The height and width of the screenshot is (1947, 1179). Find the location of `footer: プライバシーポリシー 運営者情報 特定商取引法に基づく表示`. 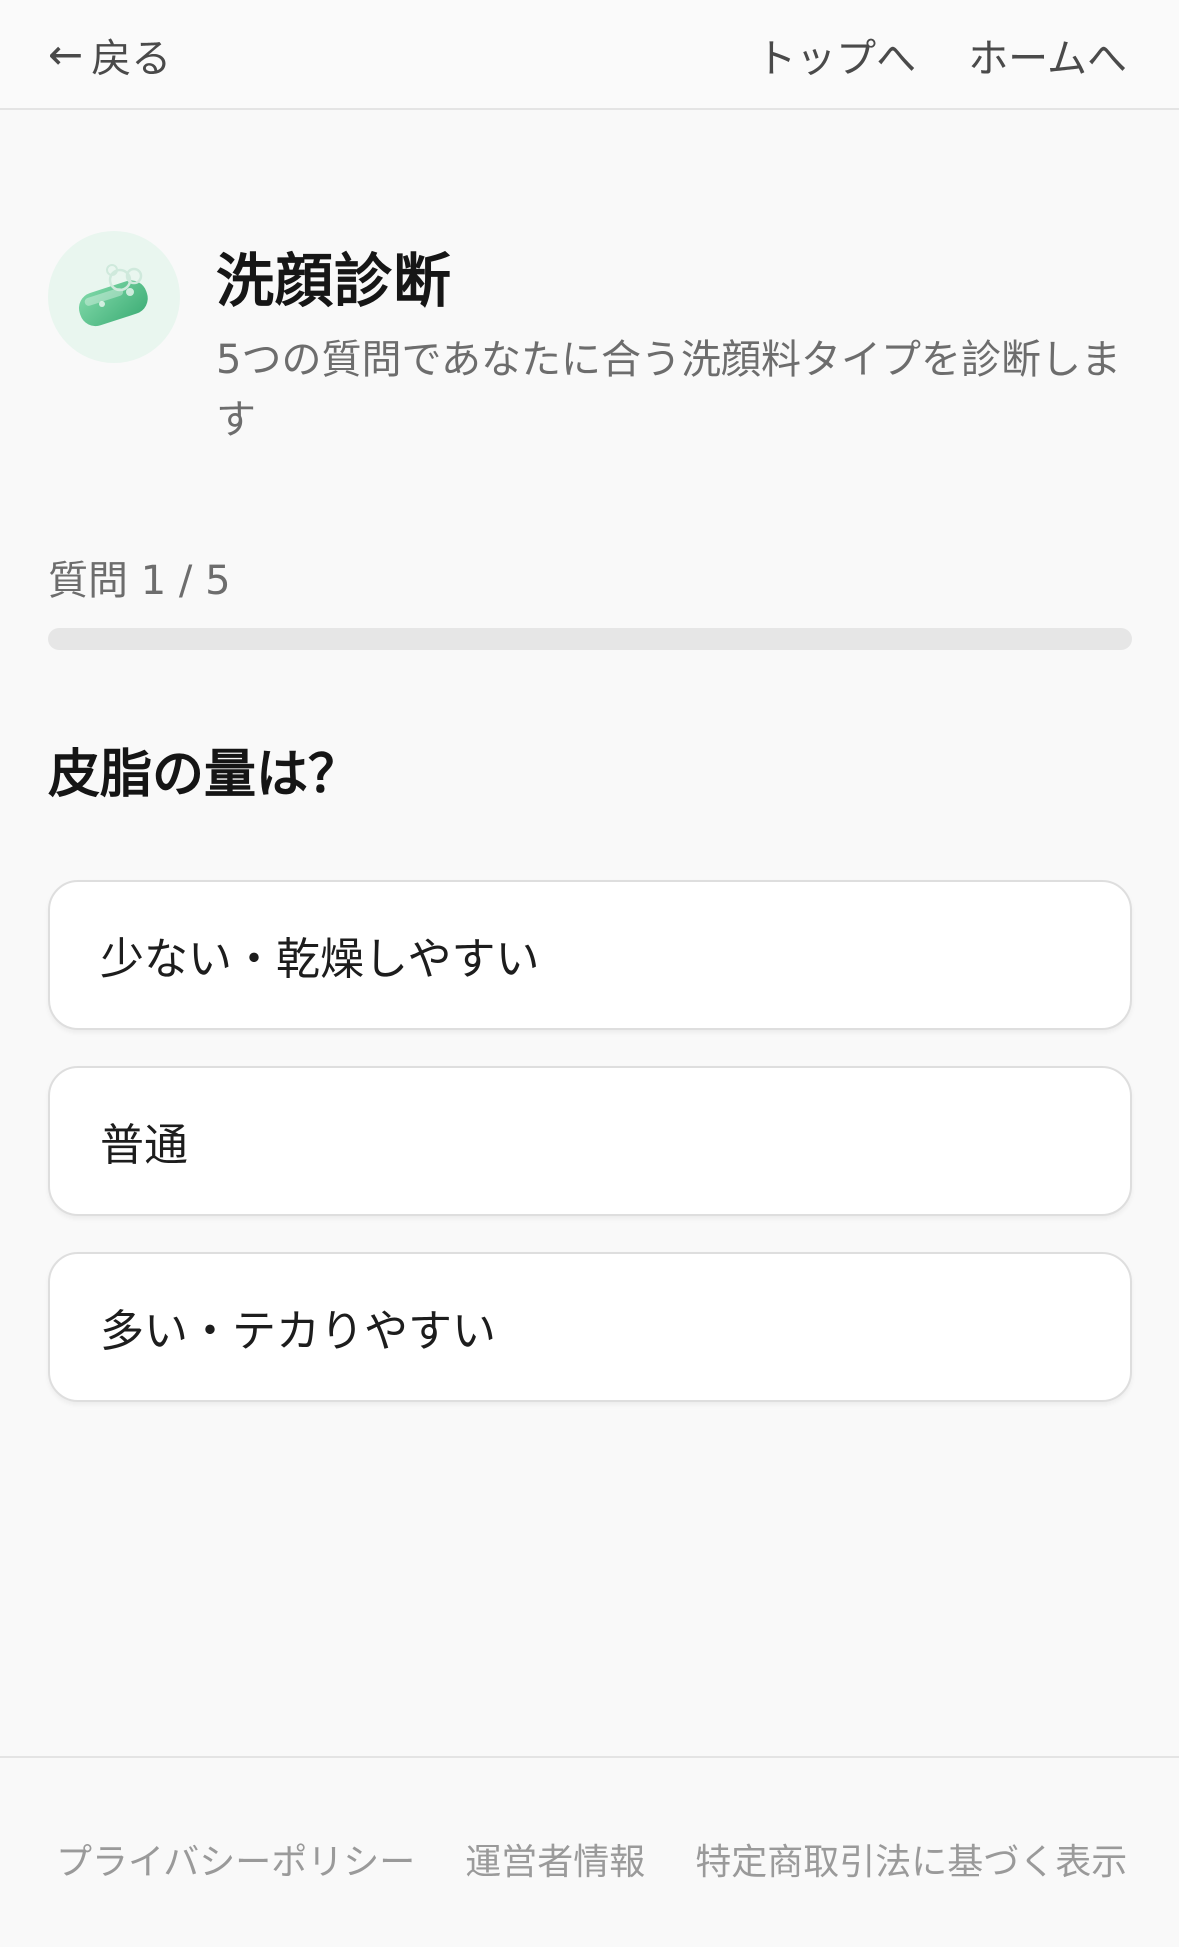

footer: プライバシーポリシー 運営者情報 特定商取引法に基づく表示 is located at coordinates (589, 1851).